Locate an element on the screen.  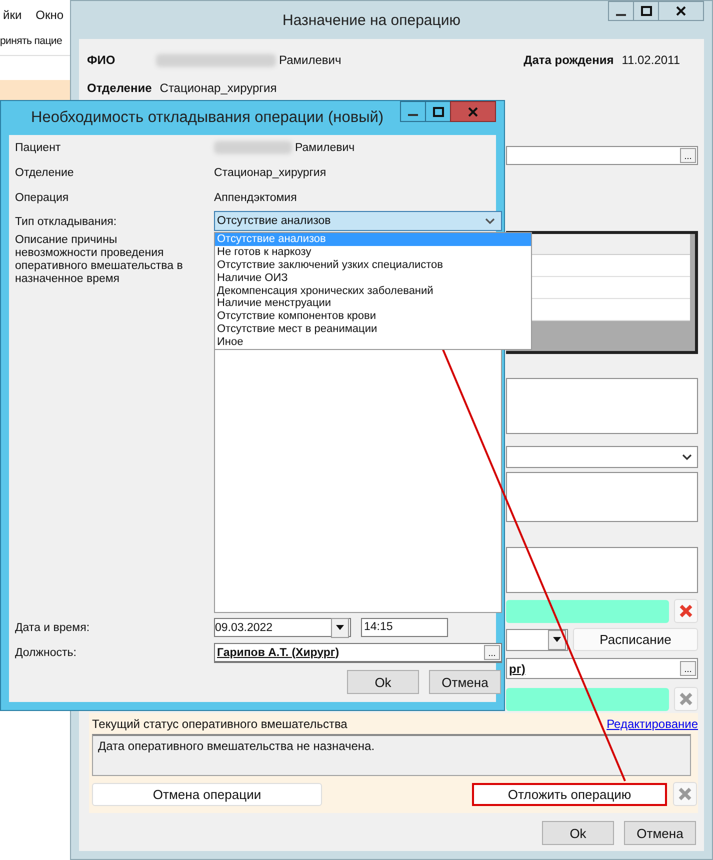
dropdown-option: Декомпенсация хронических заболеваний is located at coordinates (373, 291).